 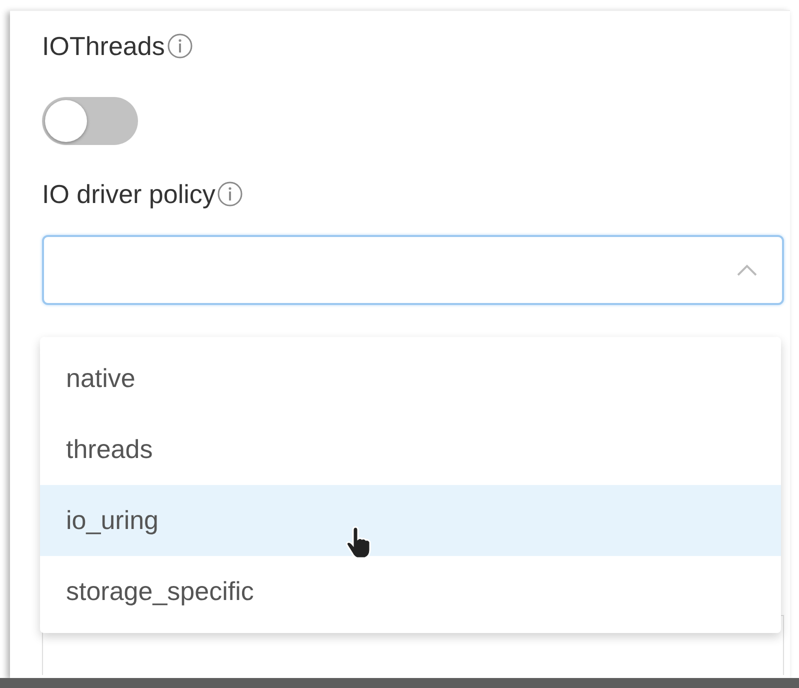 I want to click on field-label: IO driver policy, so click(x=129, y=194).